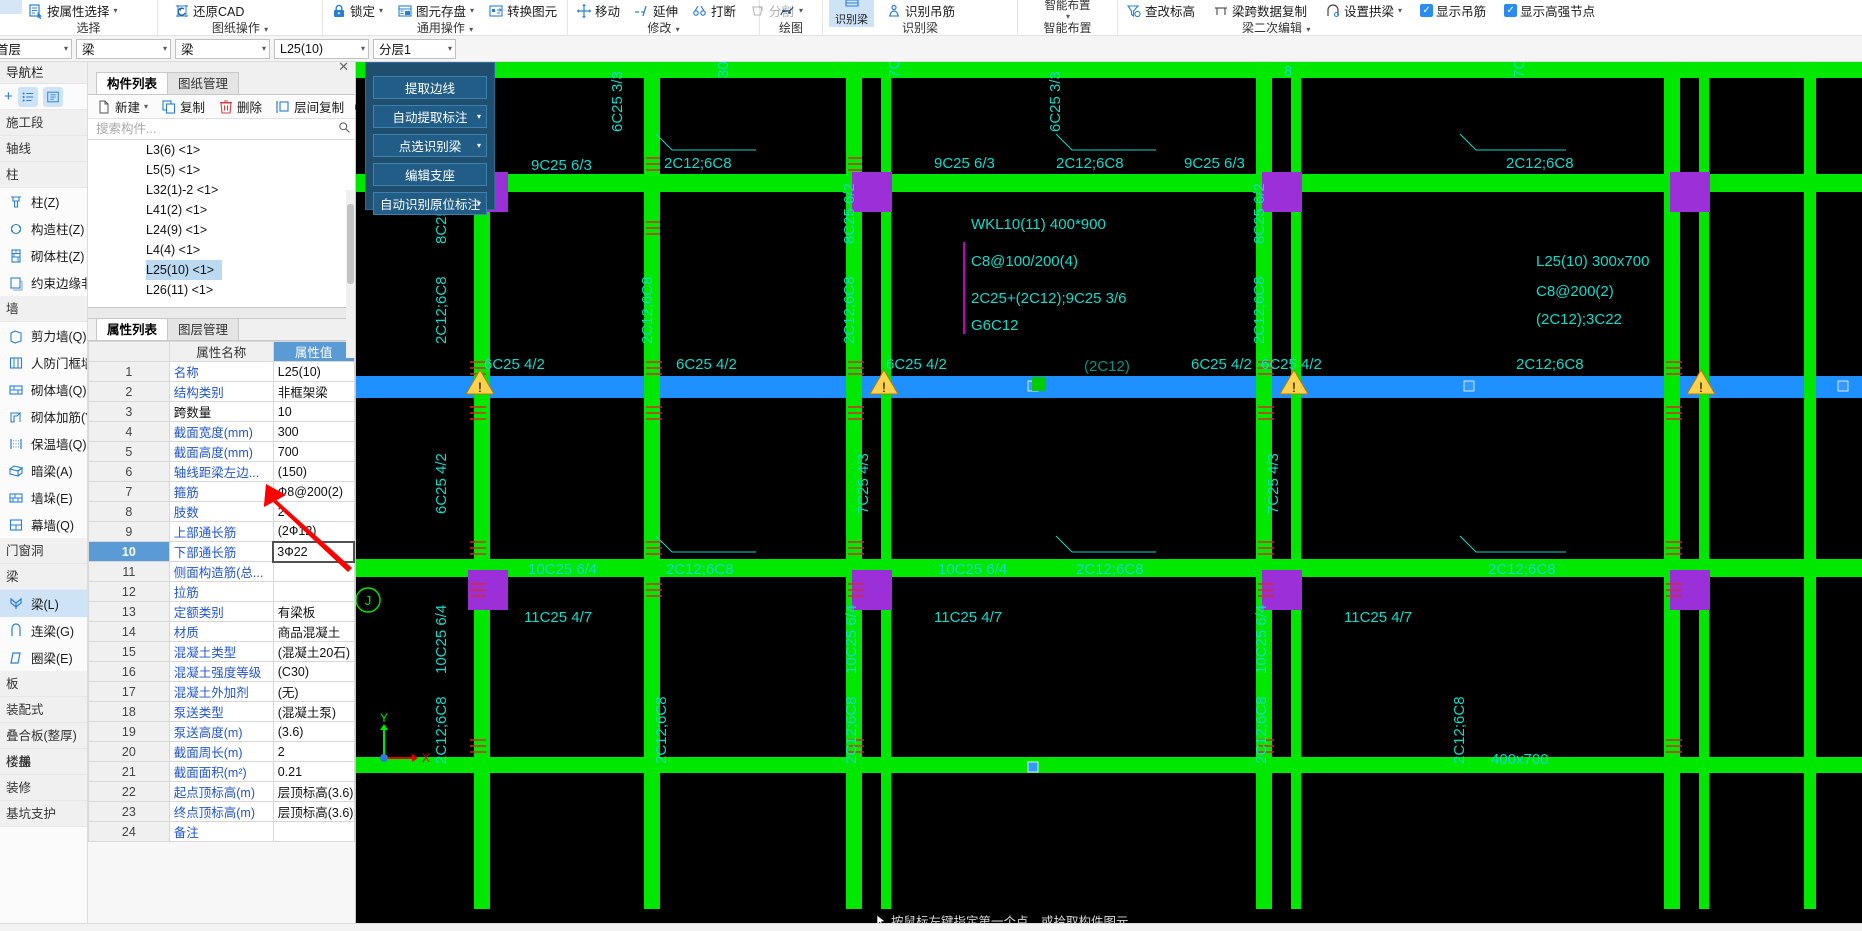 This screenshot has height=931, width=1862. I want to click on list-item: L5(5) <1>, so click(221, 170).